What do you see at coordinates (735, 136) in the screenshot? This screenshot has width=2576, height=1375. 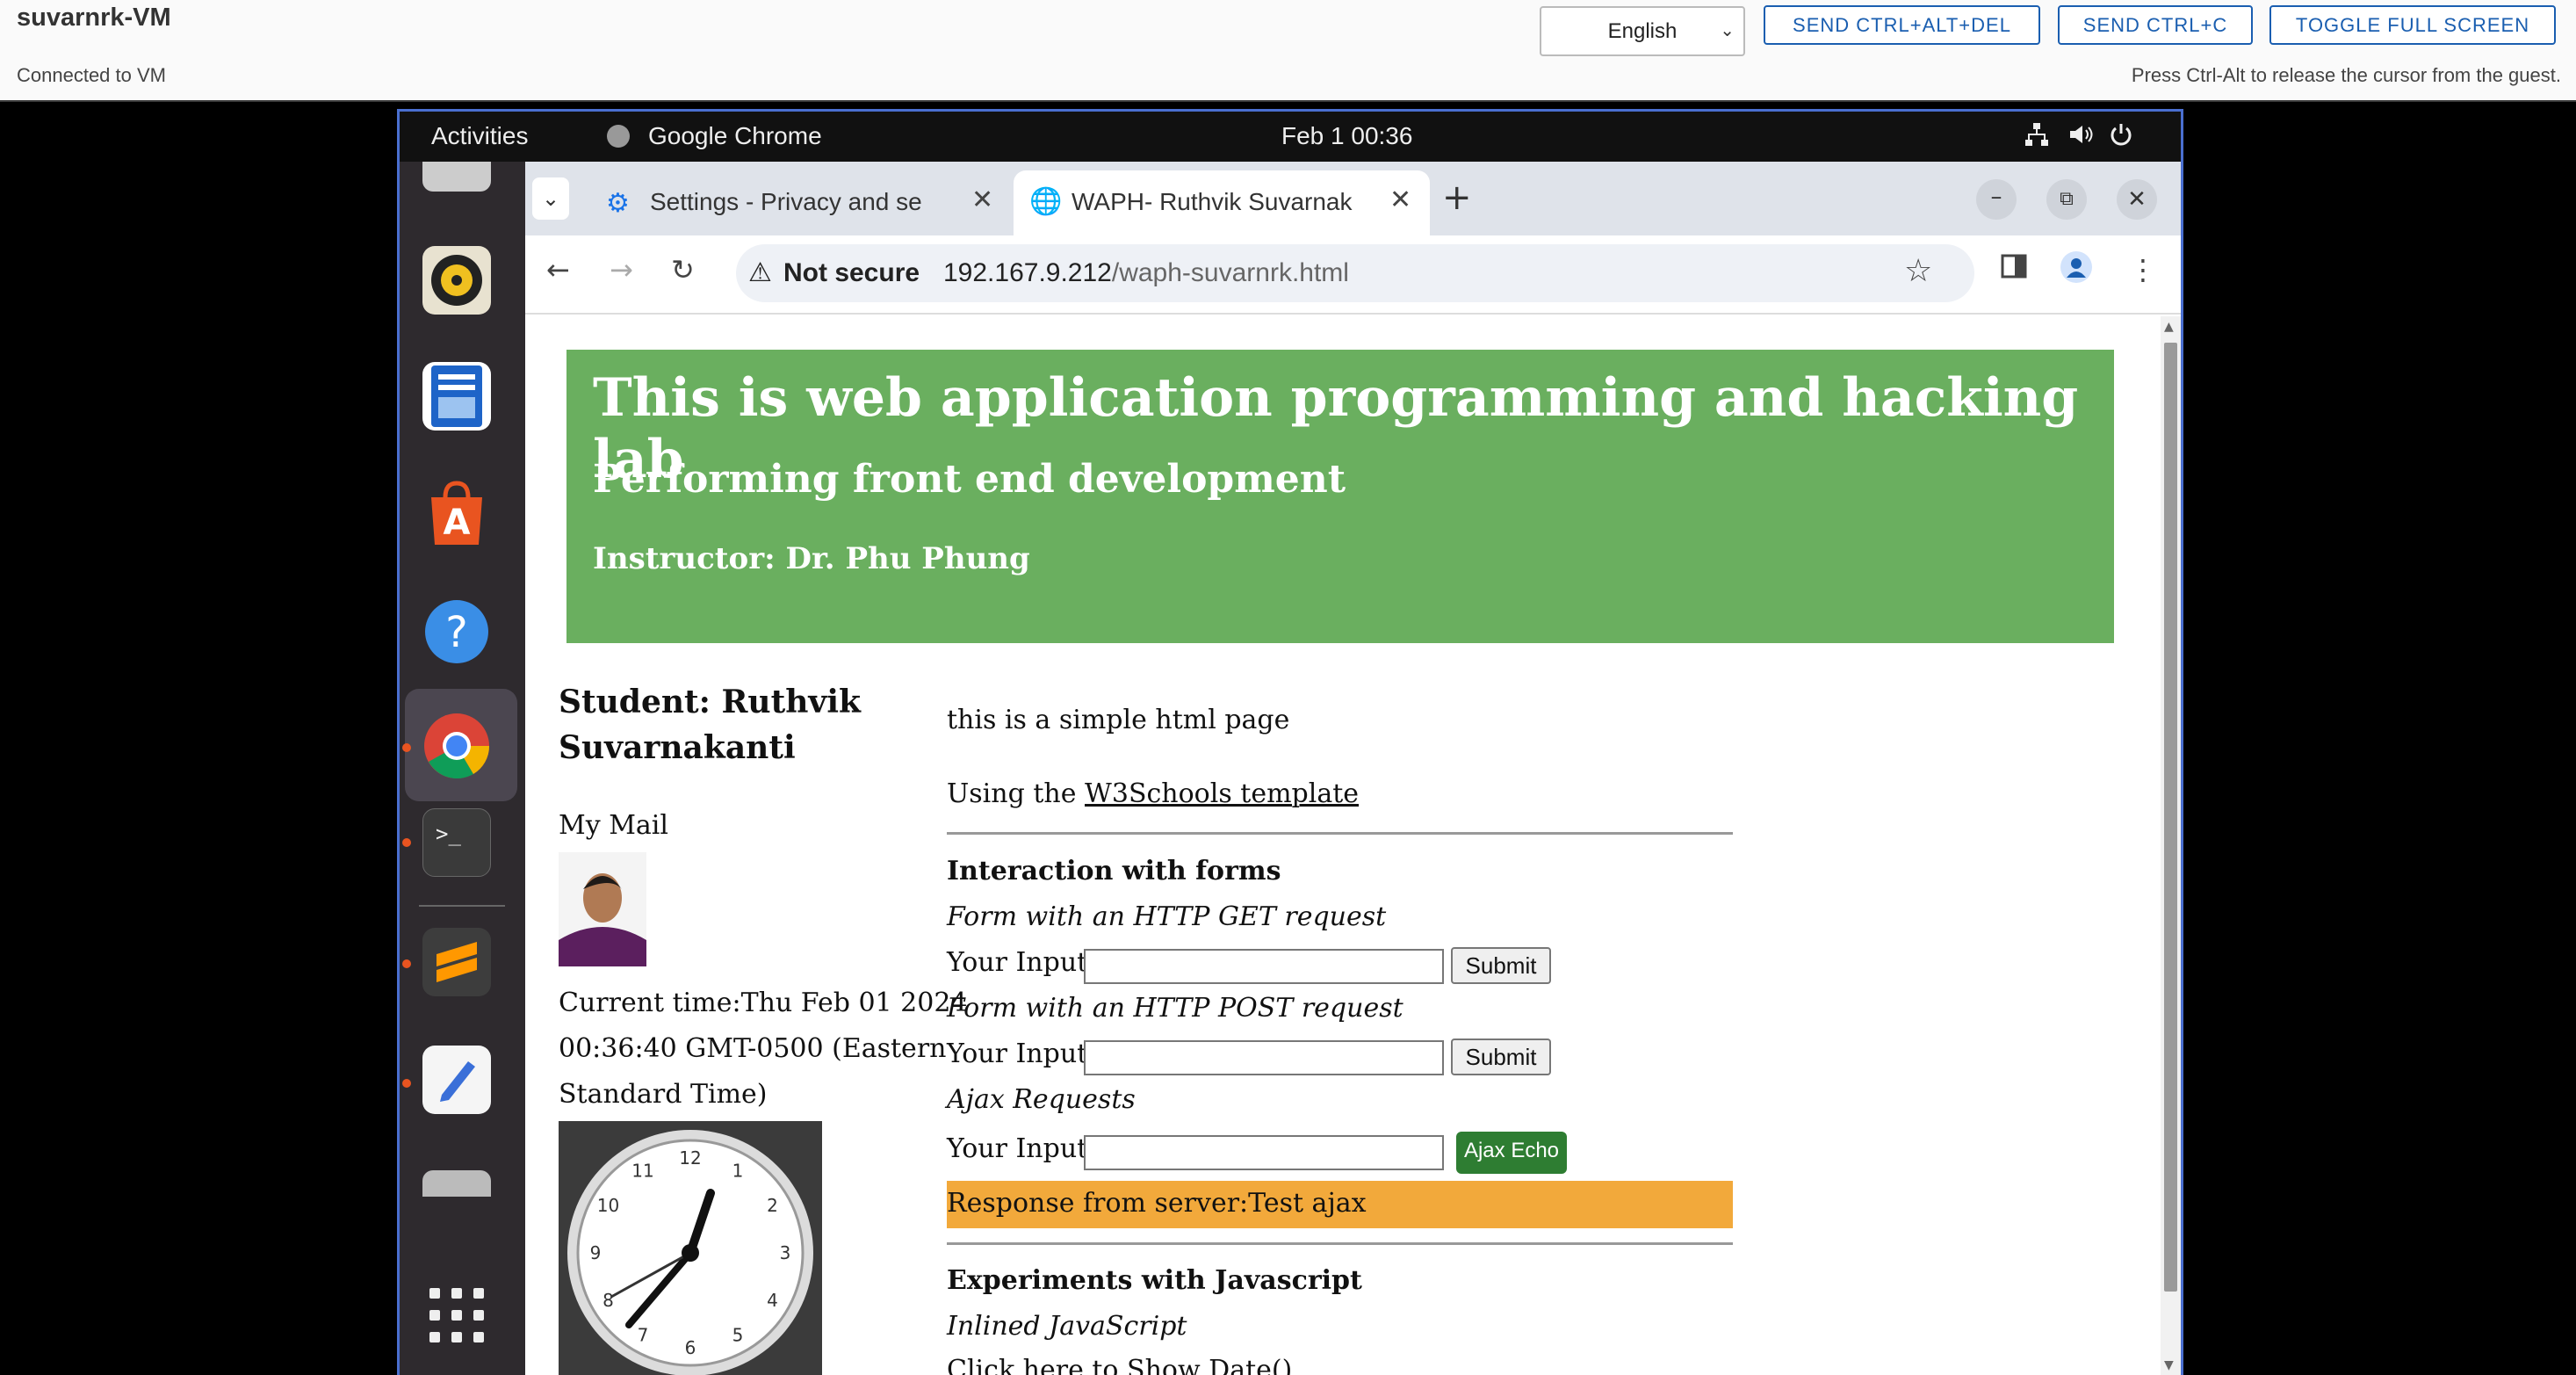 I see `focused-app-name: Google Chrome` at bounding box center [735, 136].